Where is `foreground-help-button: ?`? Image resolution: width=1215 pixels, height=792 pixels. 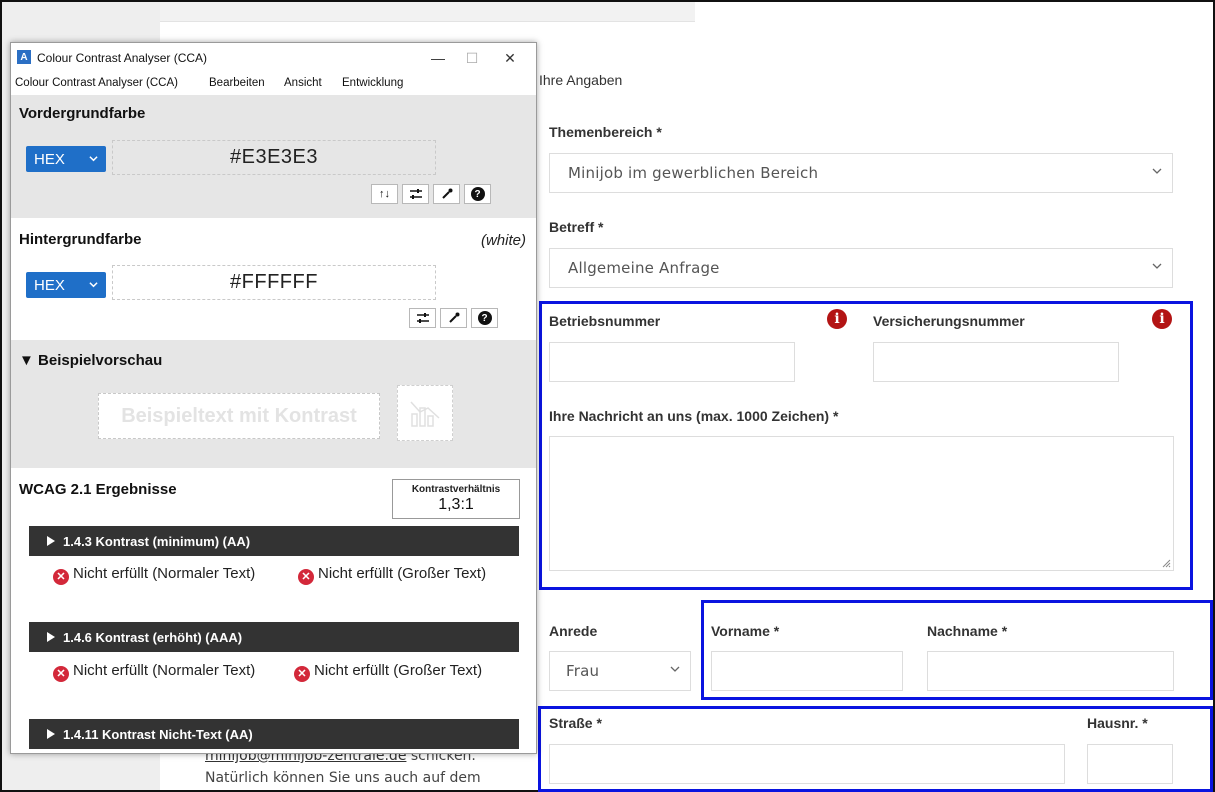
foreground-help-button: ? is located at coordinates (477, 194).